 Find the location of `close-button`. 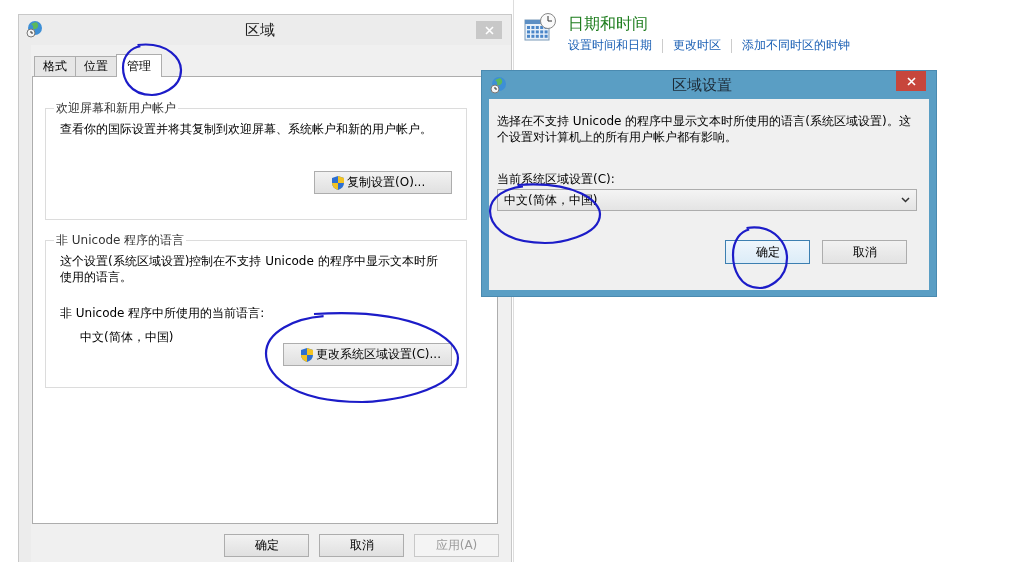

close-button is located at coordinates (911, 81).